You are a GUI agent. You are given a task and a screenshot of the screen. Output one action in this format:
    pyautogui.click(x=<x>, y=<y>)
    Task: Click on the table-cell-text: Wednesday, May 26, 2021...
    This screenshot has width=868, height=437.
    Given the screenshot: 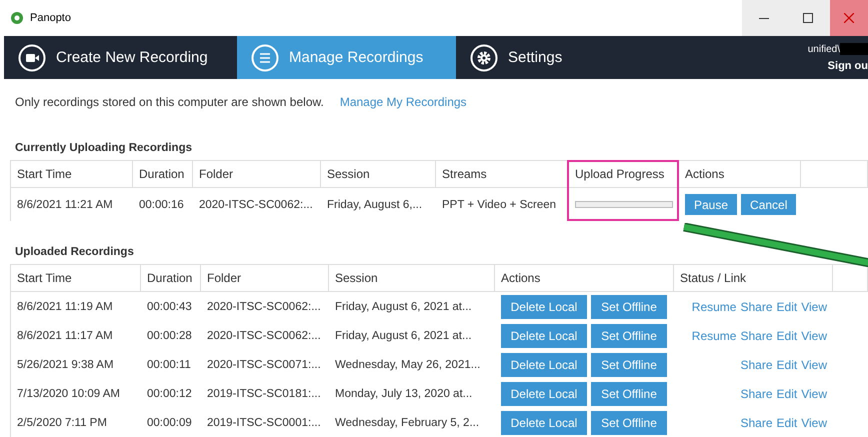 What is the action you would take?
    pyautogui.click(x=408, y=365)
    